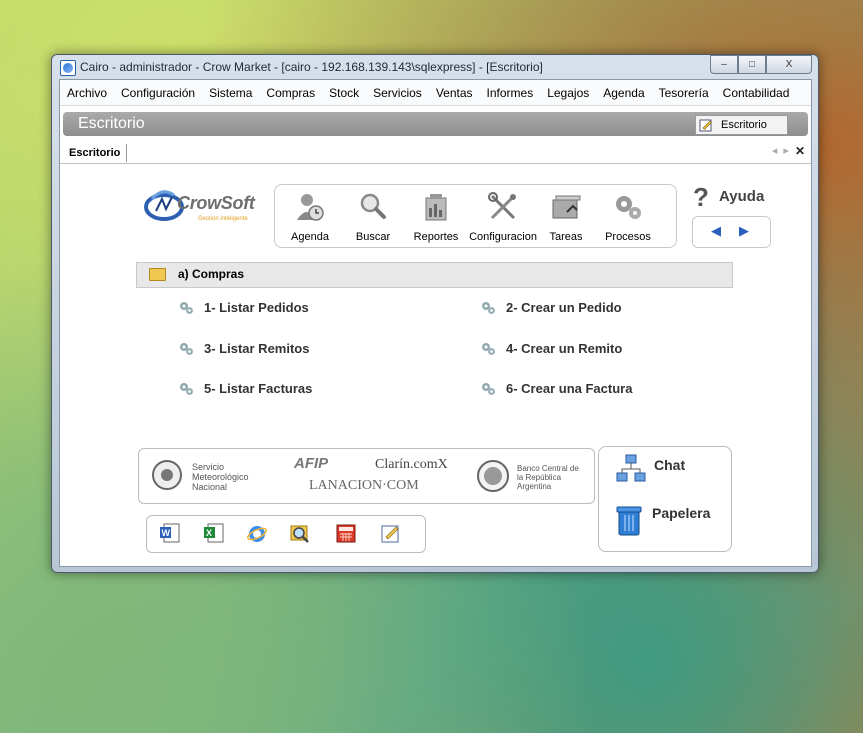 The height and width of the screenshot is (733, 863). What do you see at coordinates (564, 348) in the screenshot?
I see `link-label: 4- Crear un Remito` at bounding box center [564, 348].